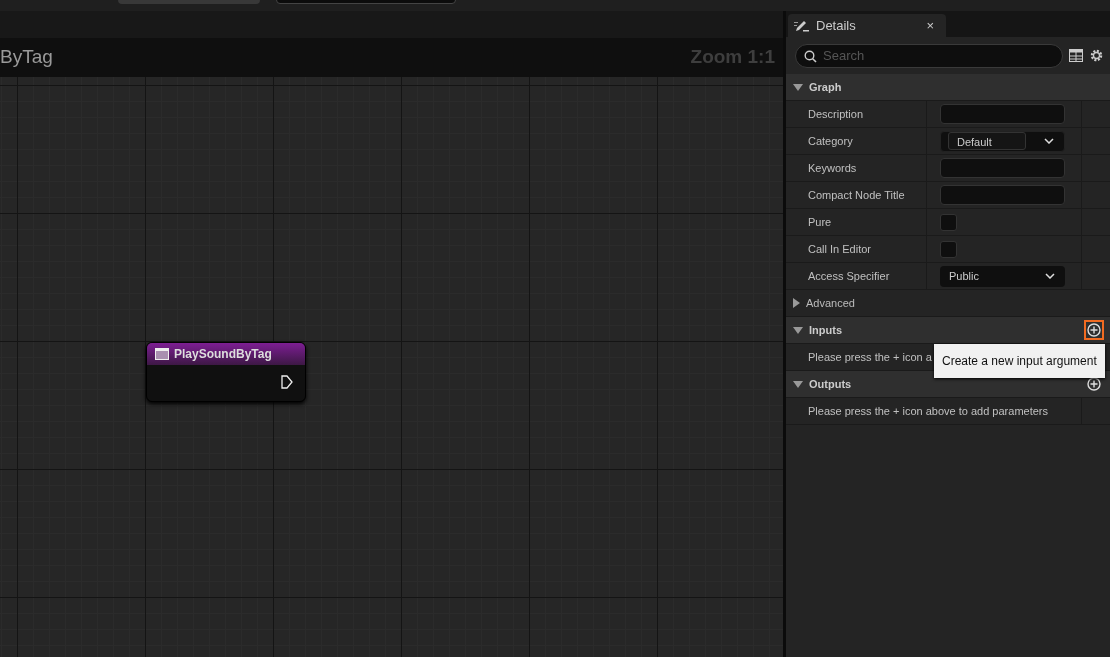 This screenshot has width=1110, height=657. What do you see at coordinates (226, 372) in the screenshot?
I see `graph-node: PlaySoundByTag` at bounding box center [226, 372].